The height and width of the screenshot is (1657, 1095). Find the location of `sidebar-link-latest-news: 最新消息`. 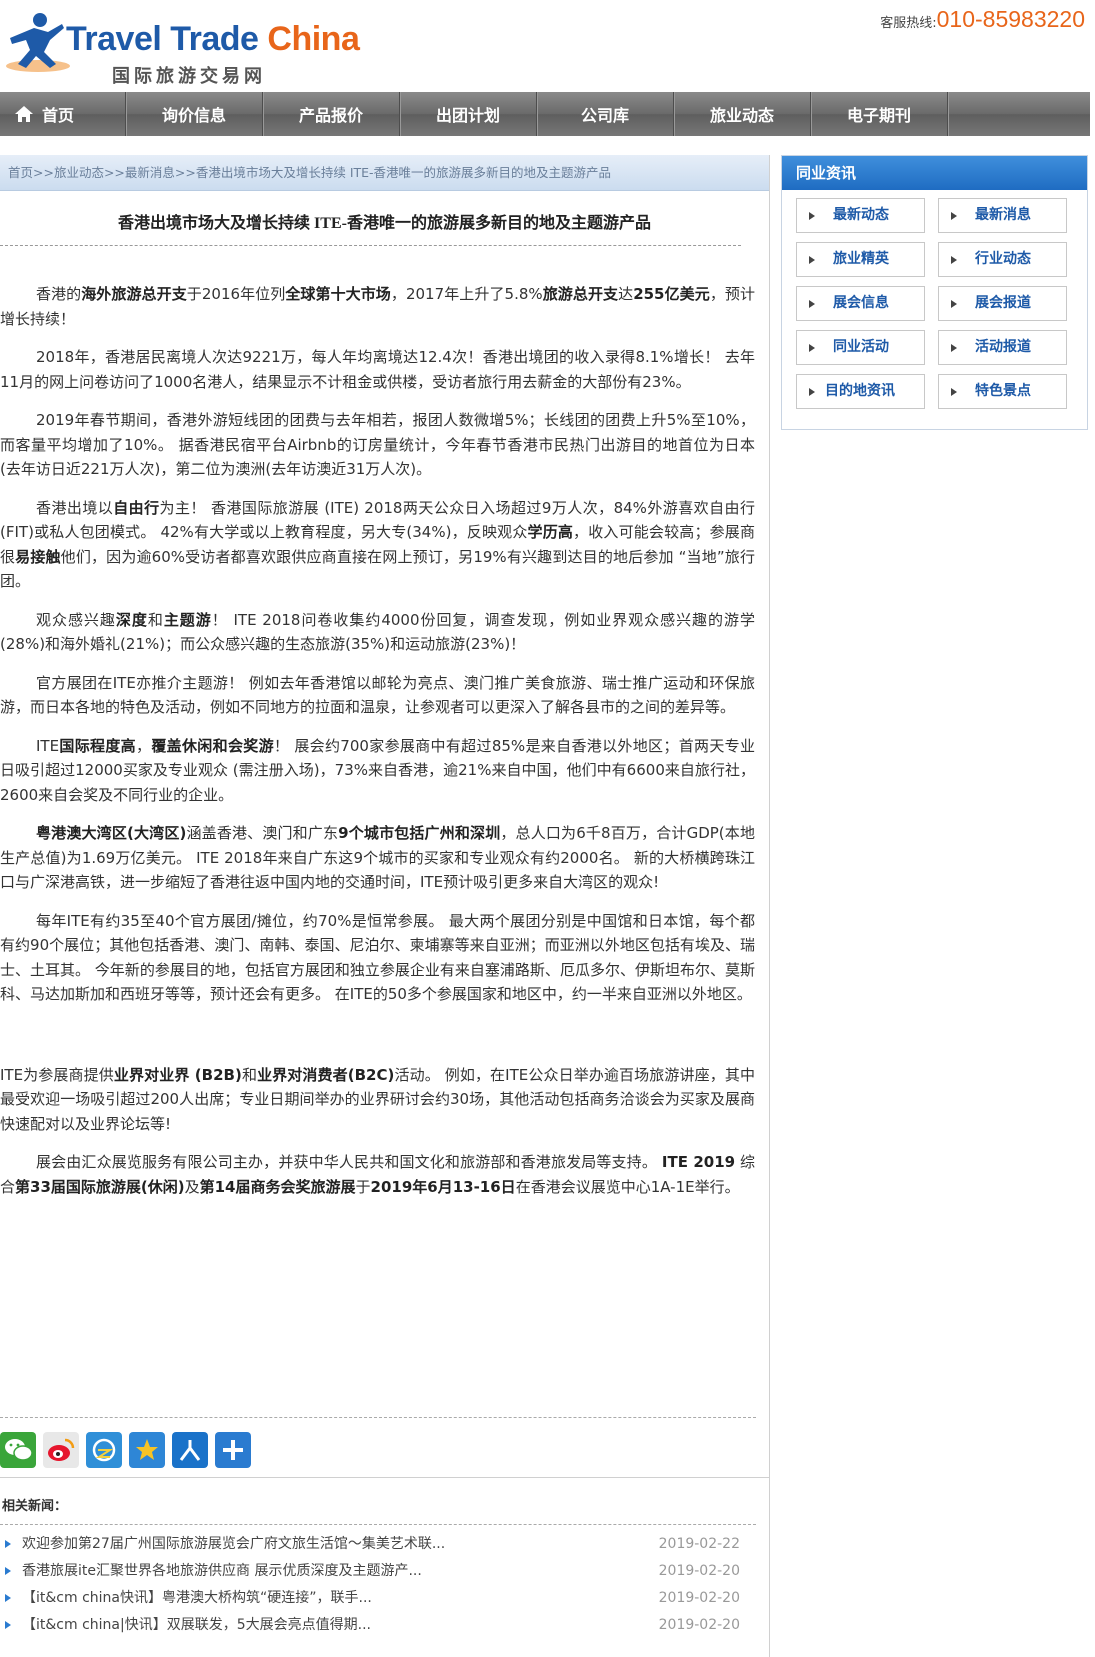

sidebar-link-latest-news: 最新消息 is located at coordinates (1002, 215).